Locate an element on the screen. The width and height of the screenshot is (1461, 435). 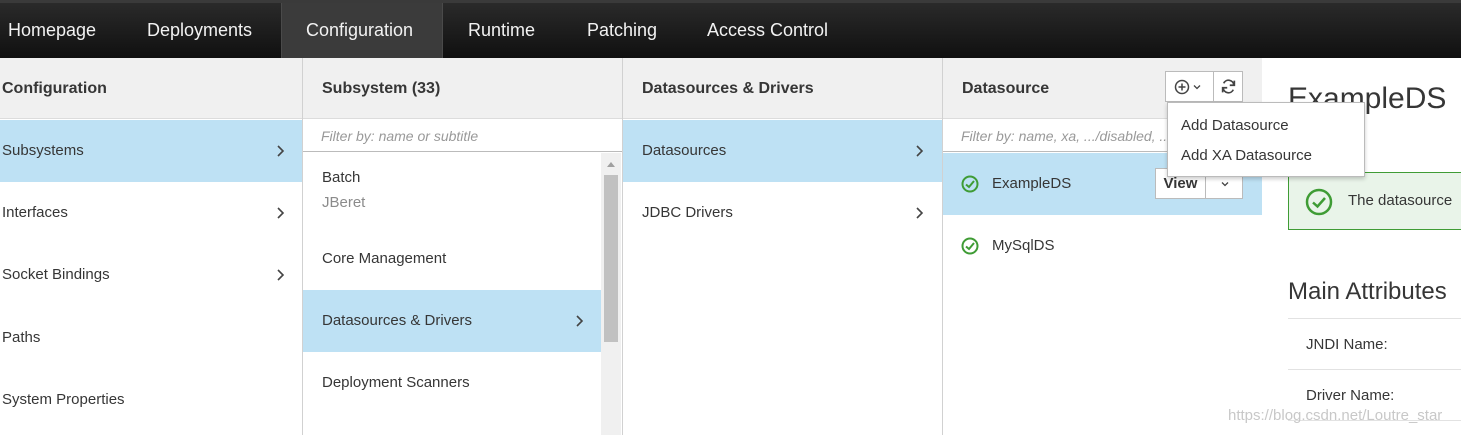
attr-driver-name: Driver Name: is located at coordinates (1350, 395).